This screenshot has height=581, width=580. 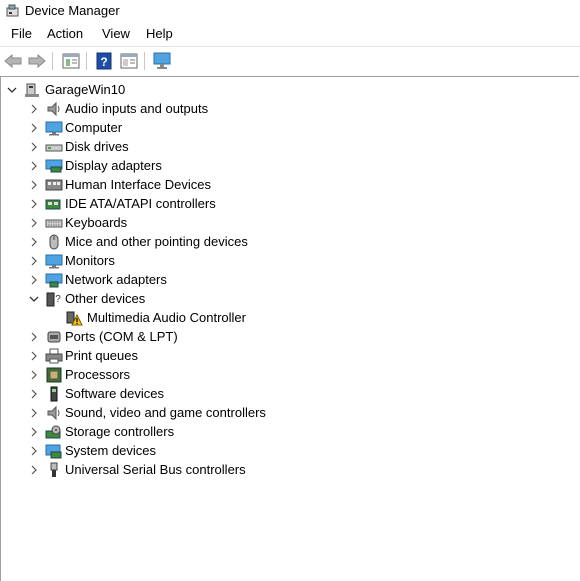 I want to click on menu-file: File, so click(x=21, y=33).